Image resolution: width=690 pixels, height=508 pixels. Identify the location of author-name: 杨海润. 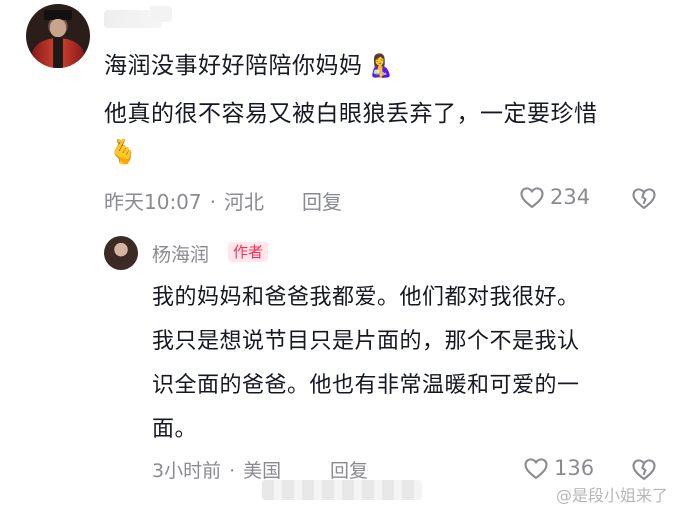
(180, 253).